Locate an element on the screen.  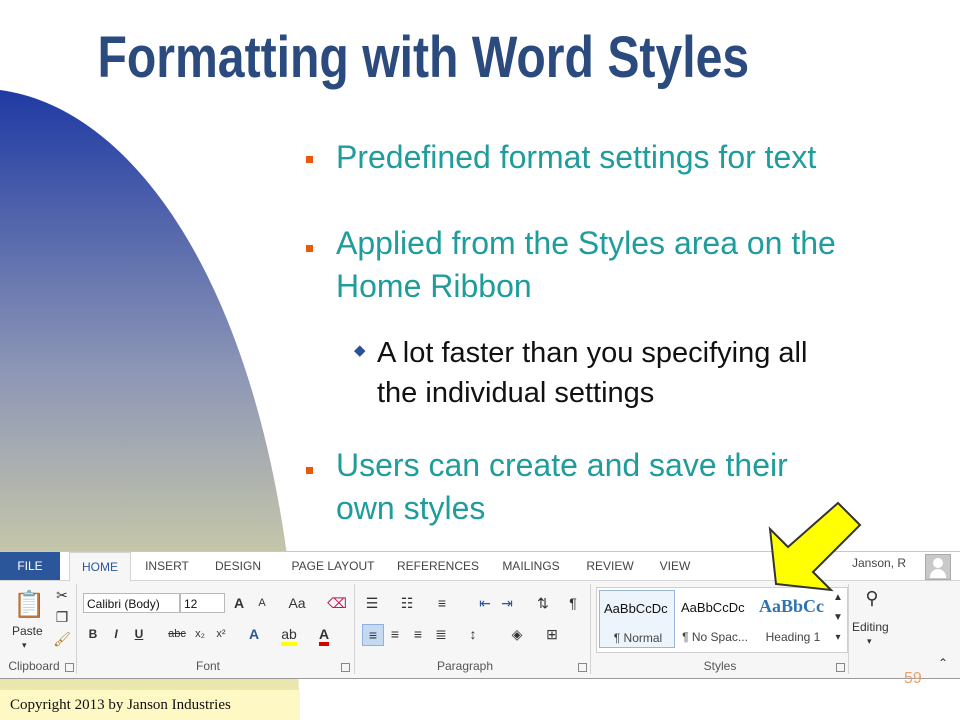
justify-icon: ≣ is located at coordinates (441, 634).